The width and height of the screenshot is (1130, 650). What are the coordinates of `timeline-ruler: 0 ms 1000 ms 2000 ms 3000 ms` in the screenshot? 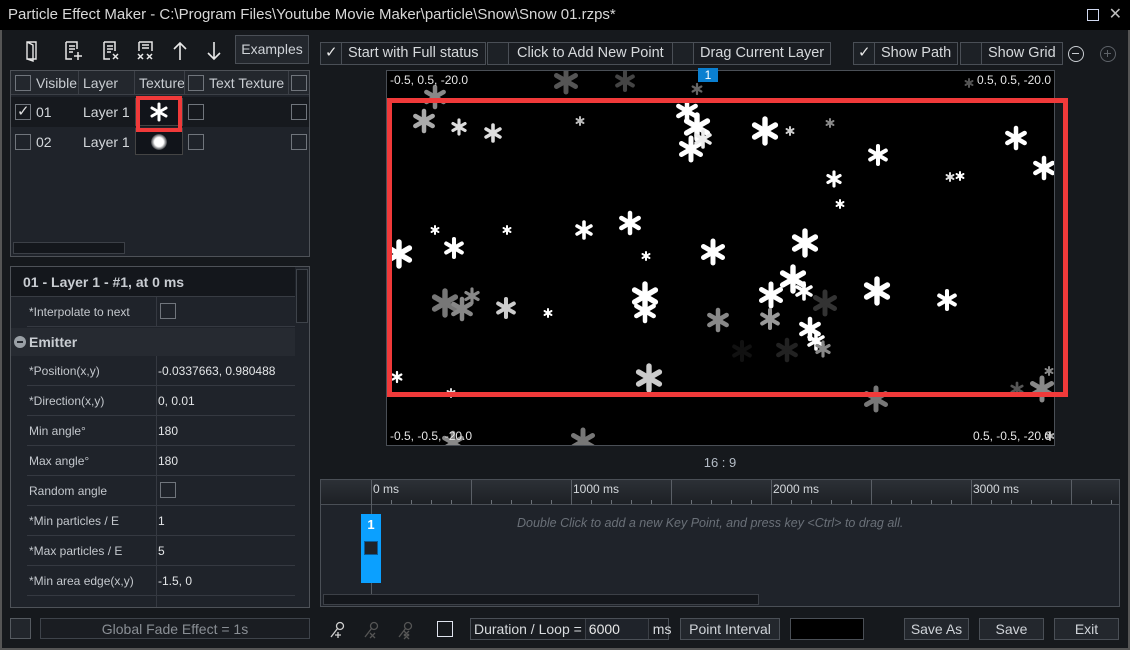 It's located at (720, 492).